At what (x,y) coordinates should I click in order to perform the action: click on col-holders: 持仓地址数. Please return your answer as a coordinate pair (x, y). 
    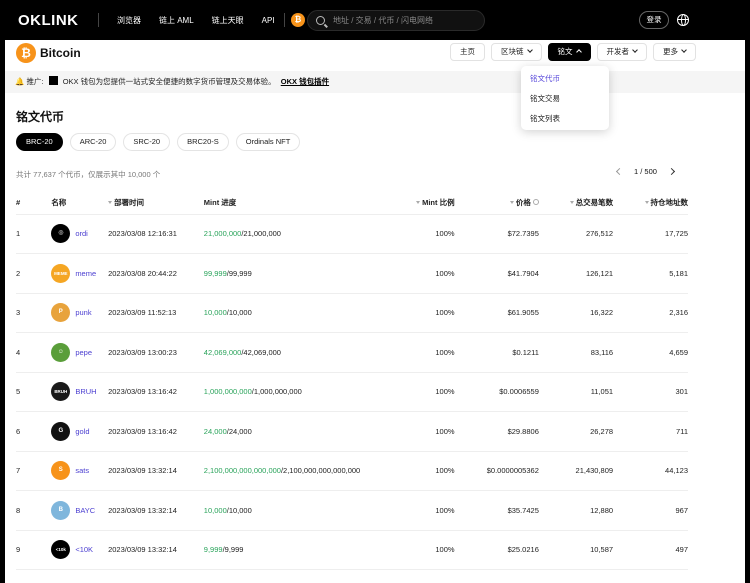
    Looking at the image, I should click on (650, 203).